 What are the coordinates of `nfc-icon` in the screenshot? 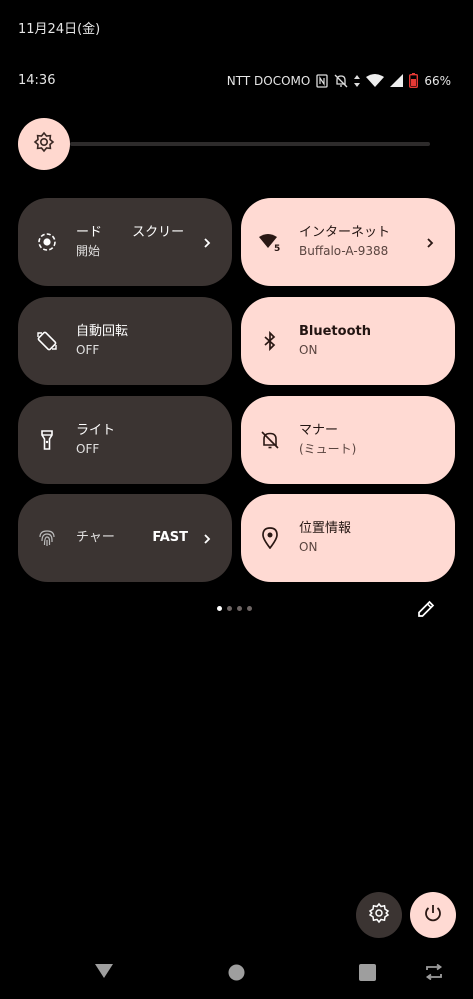 It's located at (322, 80).